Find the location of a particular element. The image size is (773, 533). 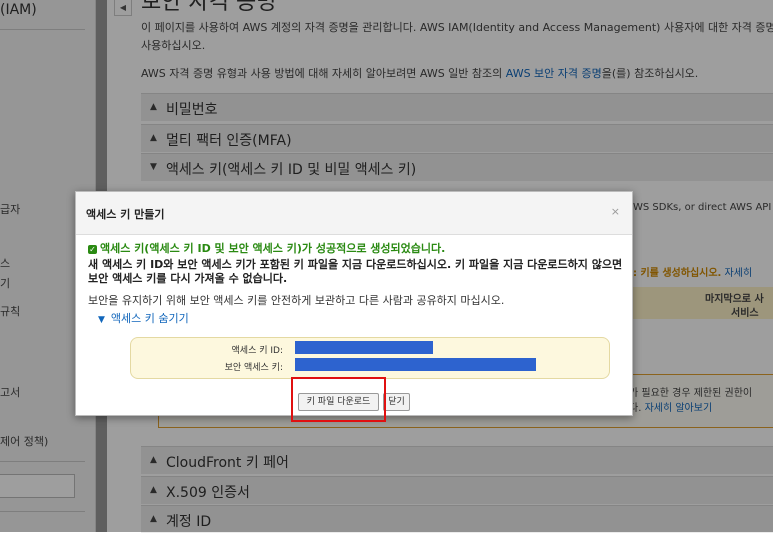

access-key-id-value-redacted is located at coordinates (364, 347).